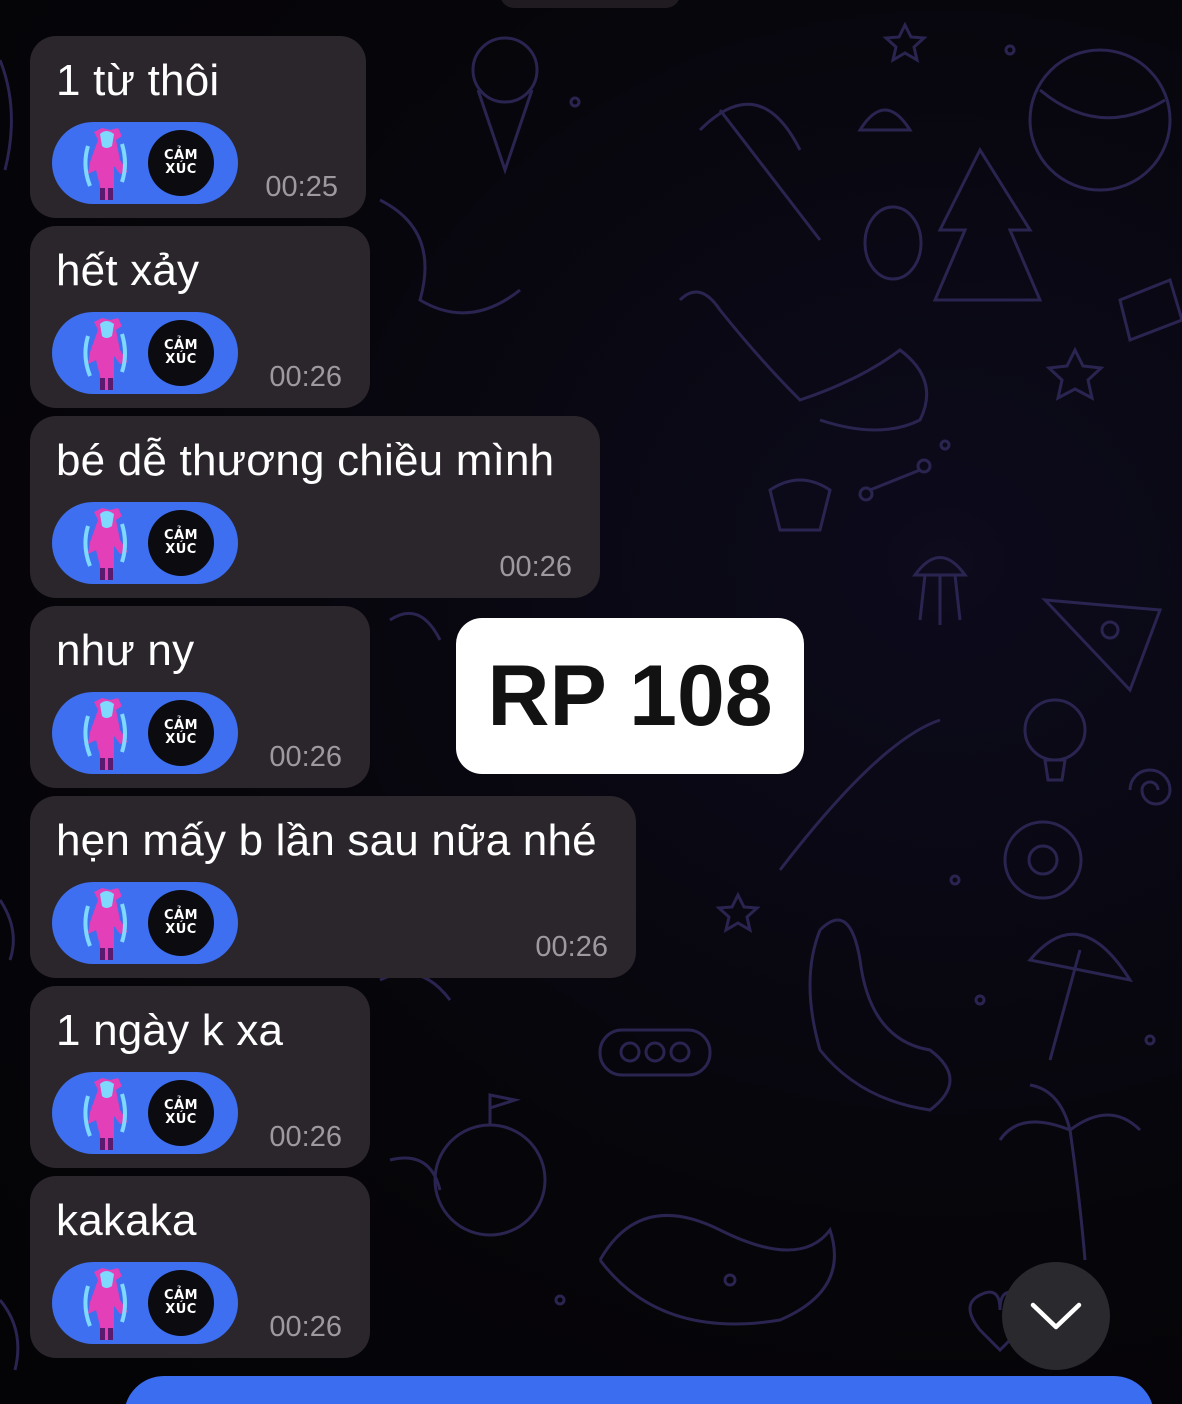  What do you see at coordinates (326, 840) in the screenshot?
I see `message-text: hẹn mấy b lần sau nữa nhé` at bounding box center [326, 840].